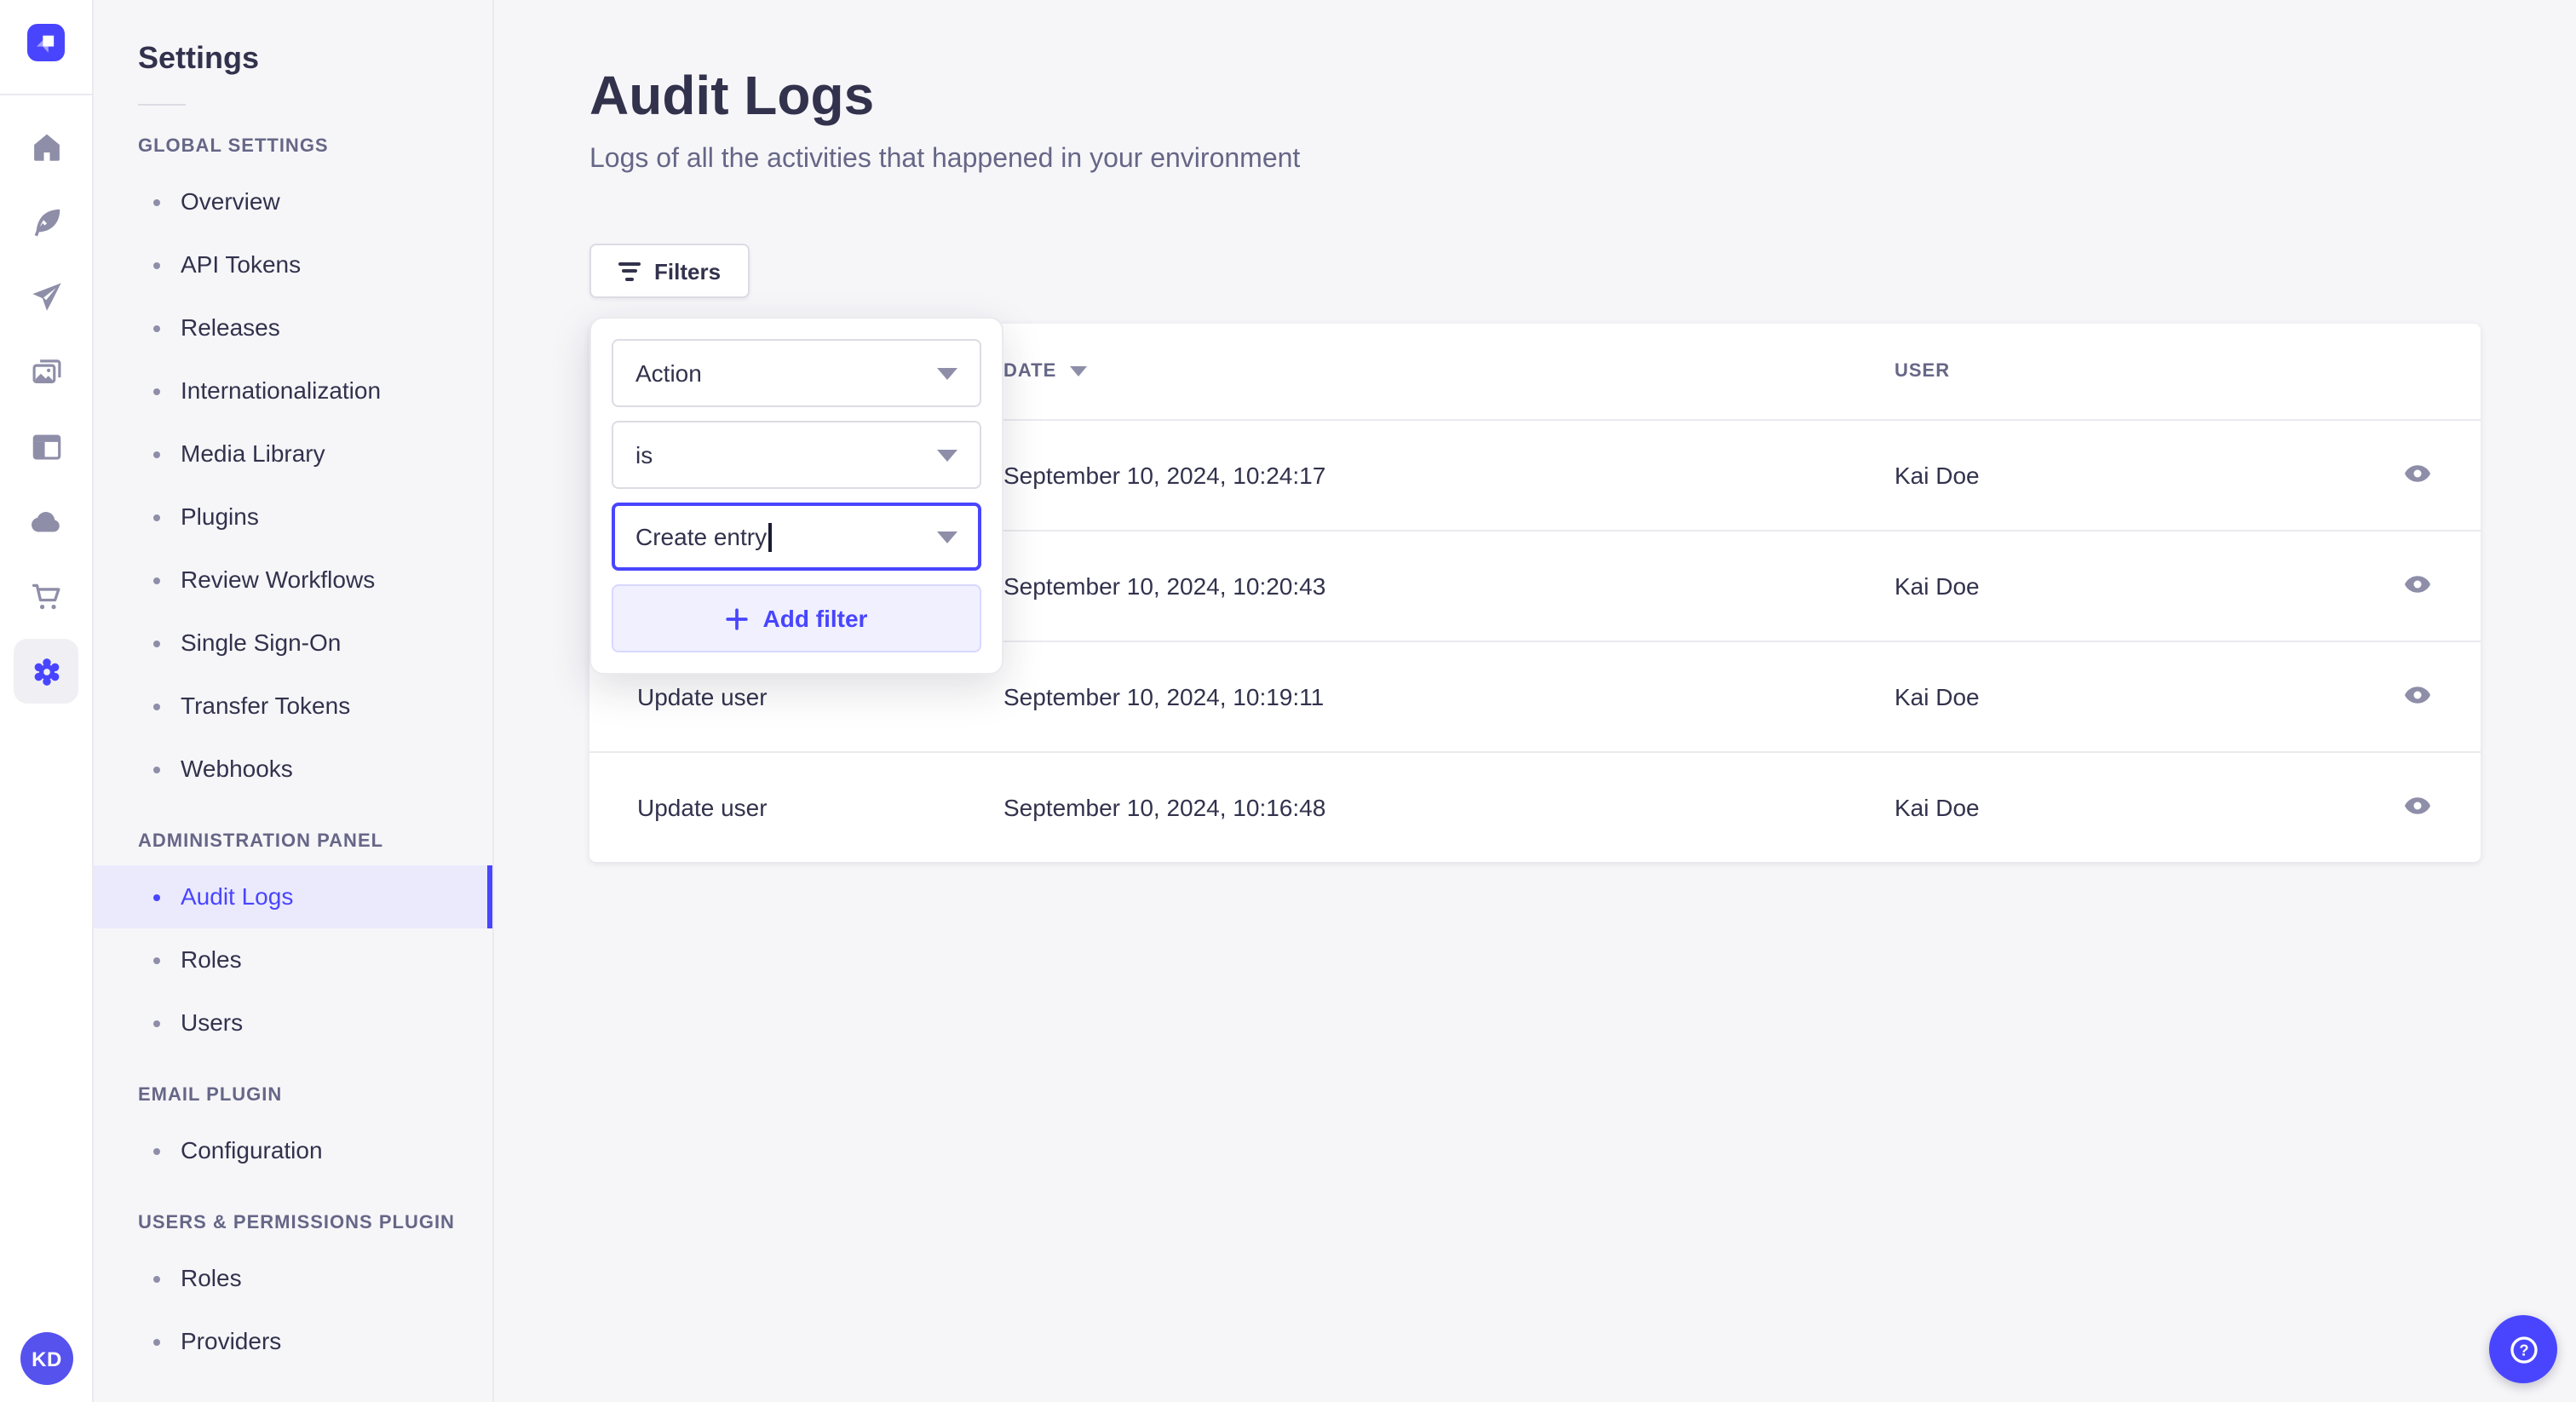 Image resolution: width=2576 pixels, height=1402 pixels. I want to click on sidebar-item-admin-users: Users, so click(293, 1022).